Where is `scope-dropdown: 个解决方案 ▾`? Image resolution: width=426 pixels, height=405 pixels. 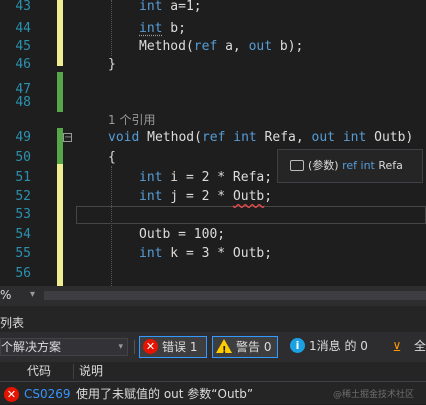
scope-dropdown: 个解决方案 ▾ is located at coordinates (64, 347).